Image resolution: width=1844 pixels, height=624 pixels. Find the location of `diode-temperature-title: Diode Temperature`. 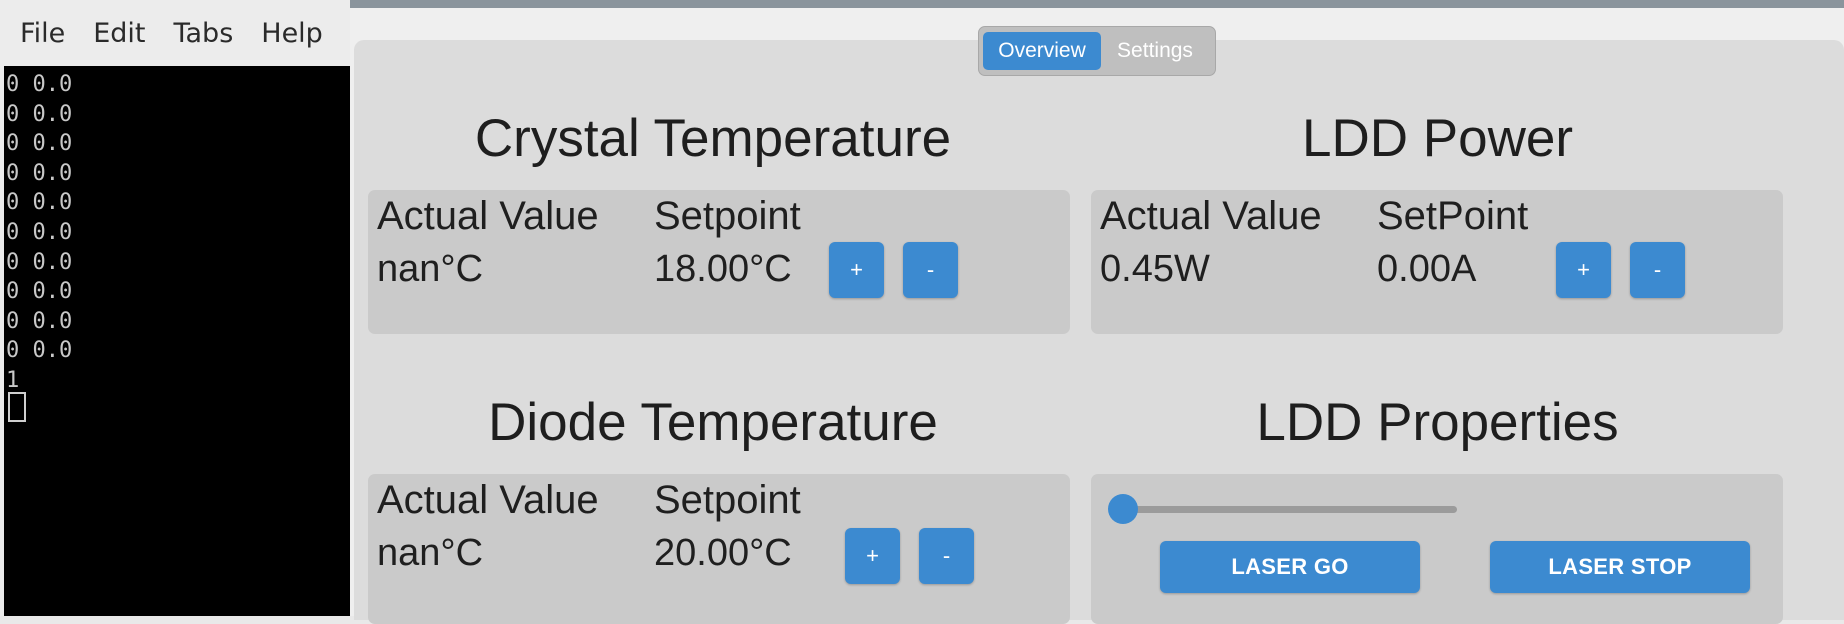

diode-temperature-title: Diode Temperature is located at coordinates (713, 422).